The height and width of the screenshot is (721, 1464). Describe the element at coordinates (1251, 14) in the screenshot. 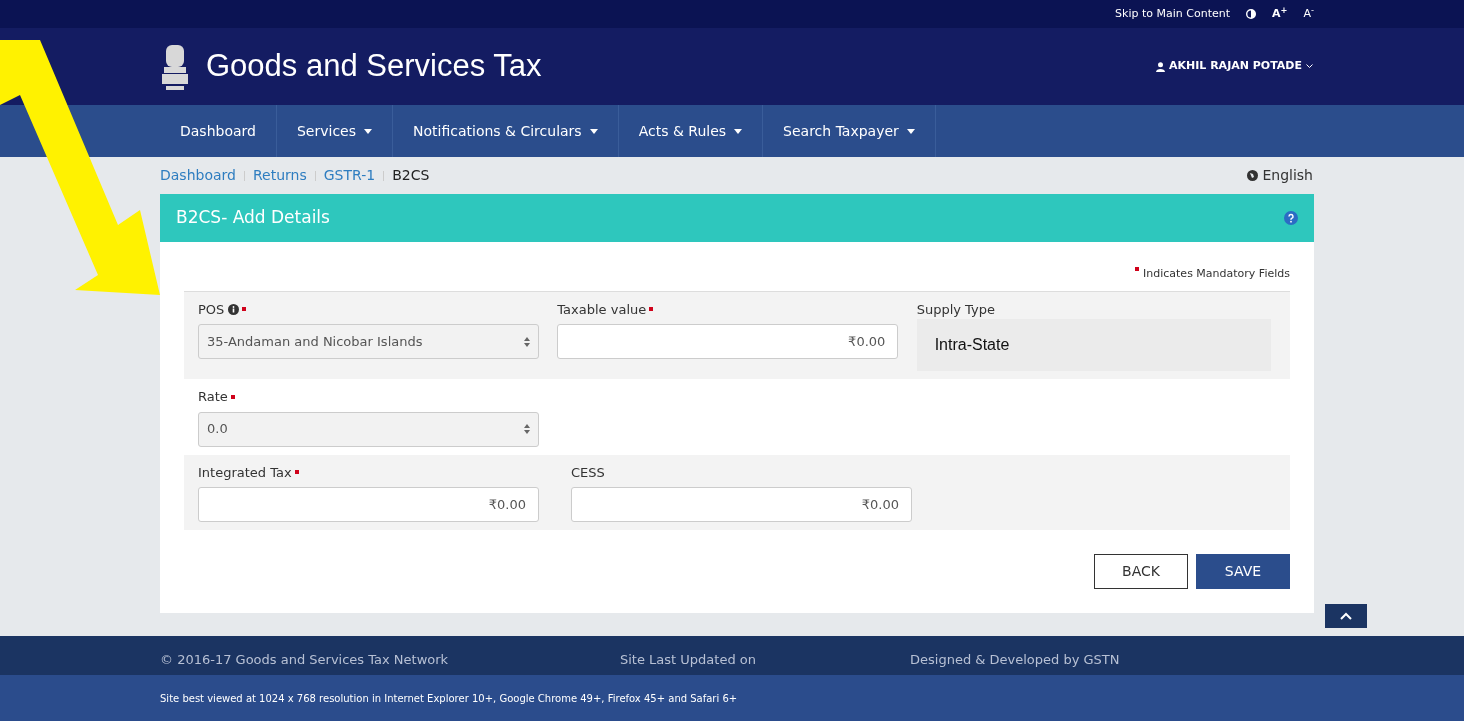

I see `contrast-icon` at that location.